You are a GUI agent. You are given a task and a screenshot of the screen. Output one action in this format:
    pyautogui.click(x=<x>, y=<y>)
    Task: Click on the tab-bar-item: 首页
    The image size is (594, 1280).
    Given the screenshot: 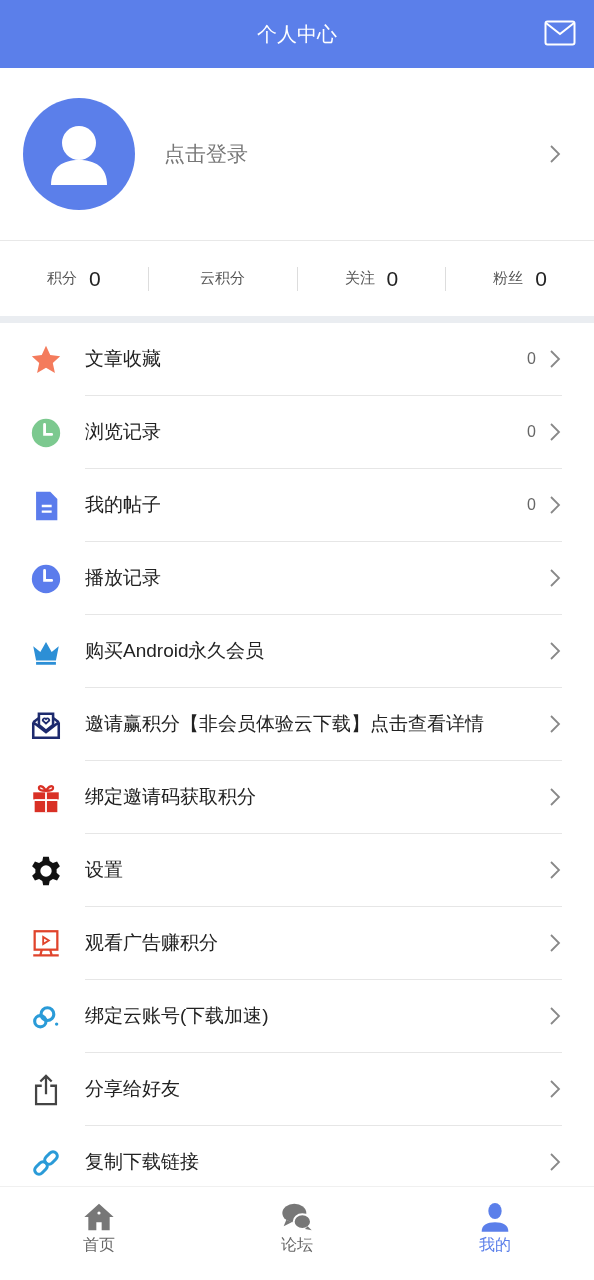 What is the action you would take?
    pyautogui.click(x=99, y=1233)
    